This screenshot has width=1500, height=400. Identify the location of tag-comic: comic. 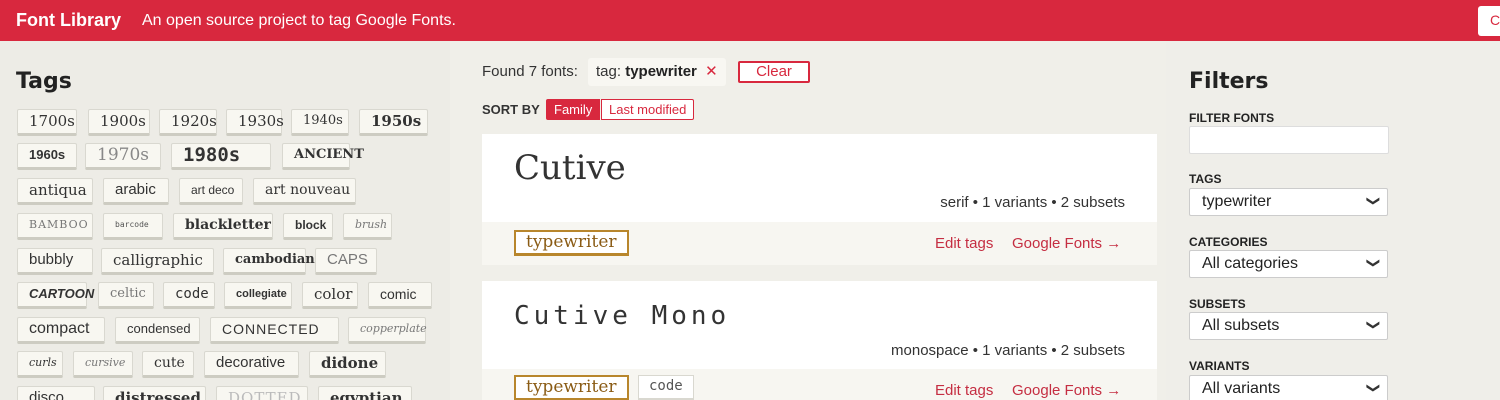
(400, 295).